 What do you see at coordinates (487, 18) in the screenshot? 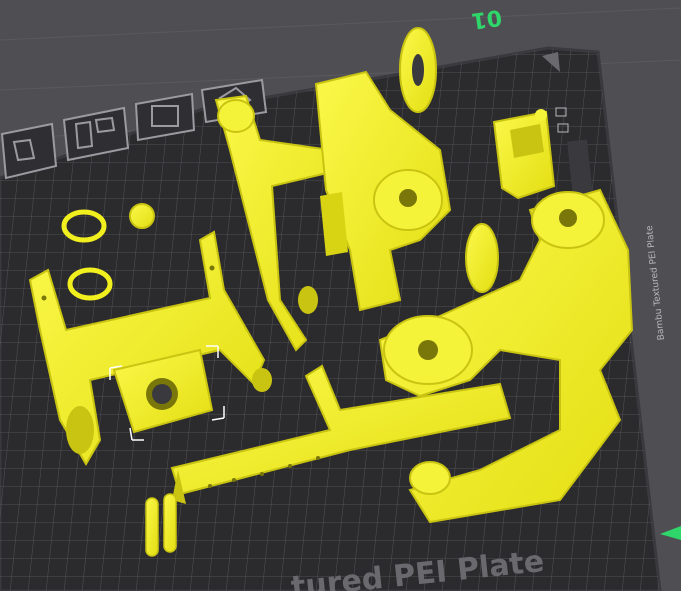
I see `plate-number-label: 01` at bounding box center [487, 18].